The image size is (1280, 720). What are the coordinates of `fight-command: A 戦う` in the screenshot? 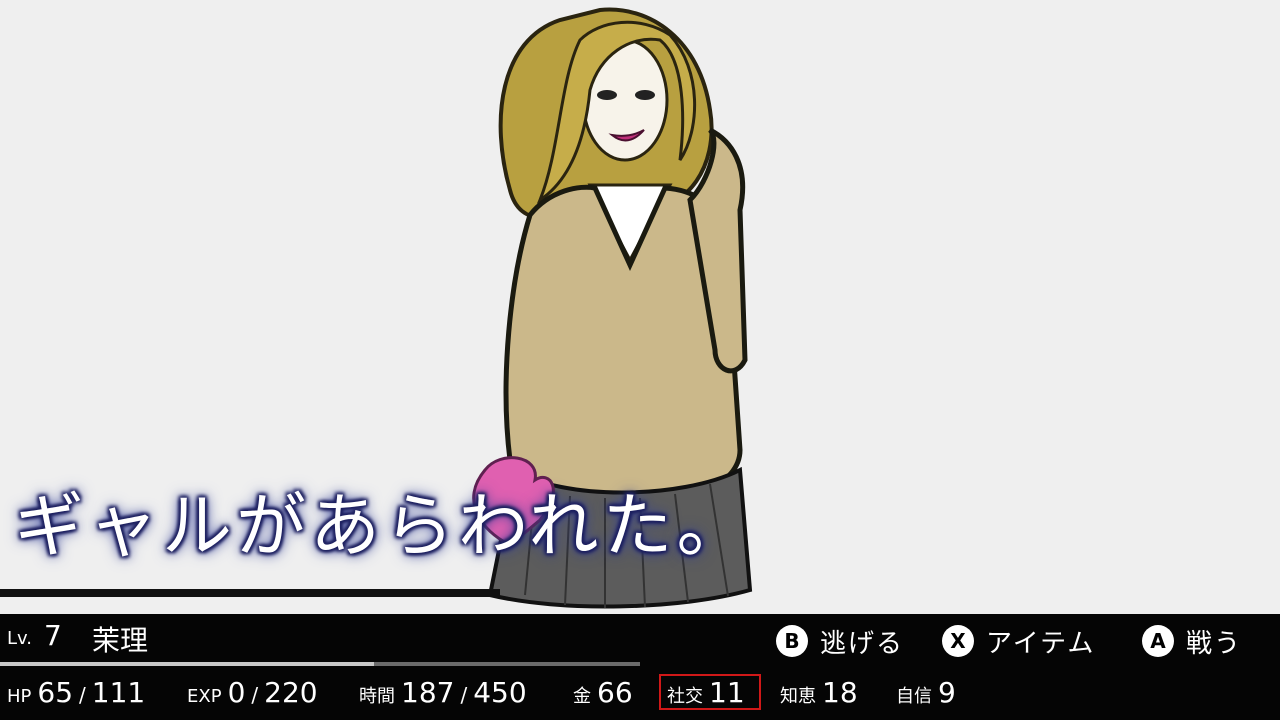 It's located at (1192, 641).